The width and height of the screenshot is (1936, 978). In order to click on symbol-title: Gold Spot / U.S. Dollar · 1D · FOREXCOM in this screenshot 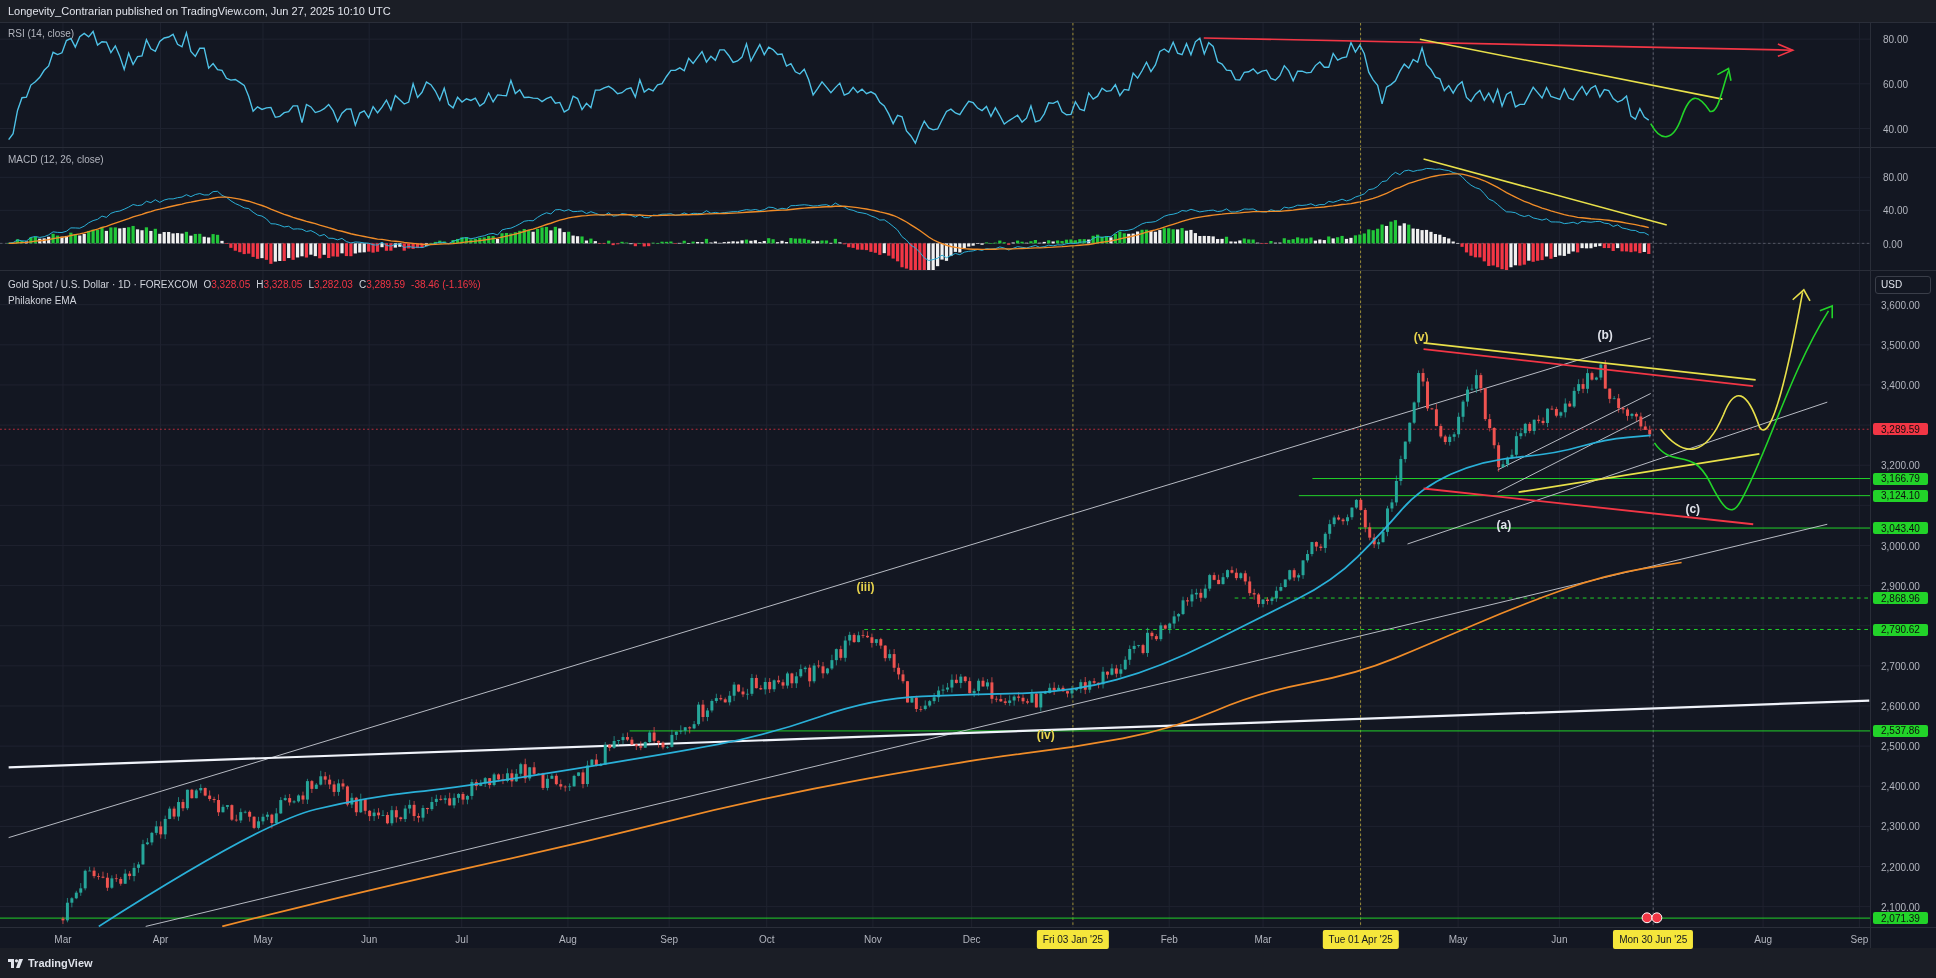, I will do `click(103, 284)`.